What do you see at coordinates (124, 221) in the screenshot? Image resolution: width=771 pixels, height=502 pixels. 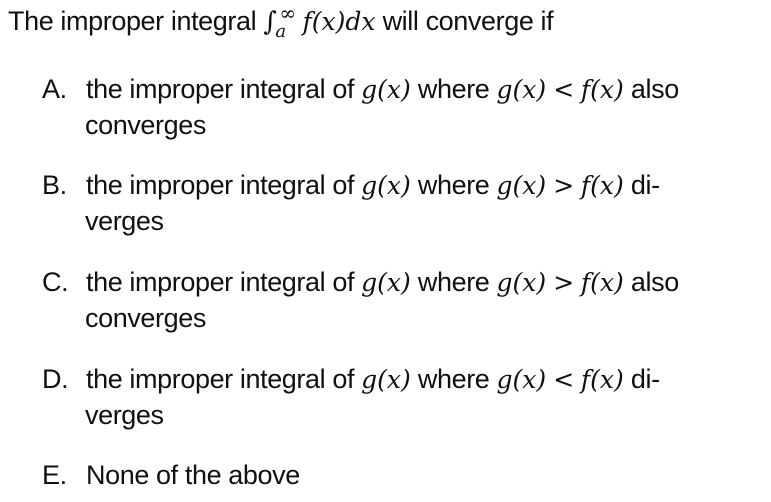 I see `option-b-continuation: verges` at bounding box center [124, 221].